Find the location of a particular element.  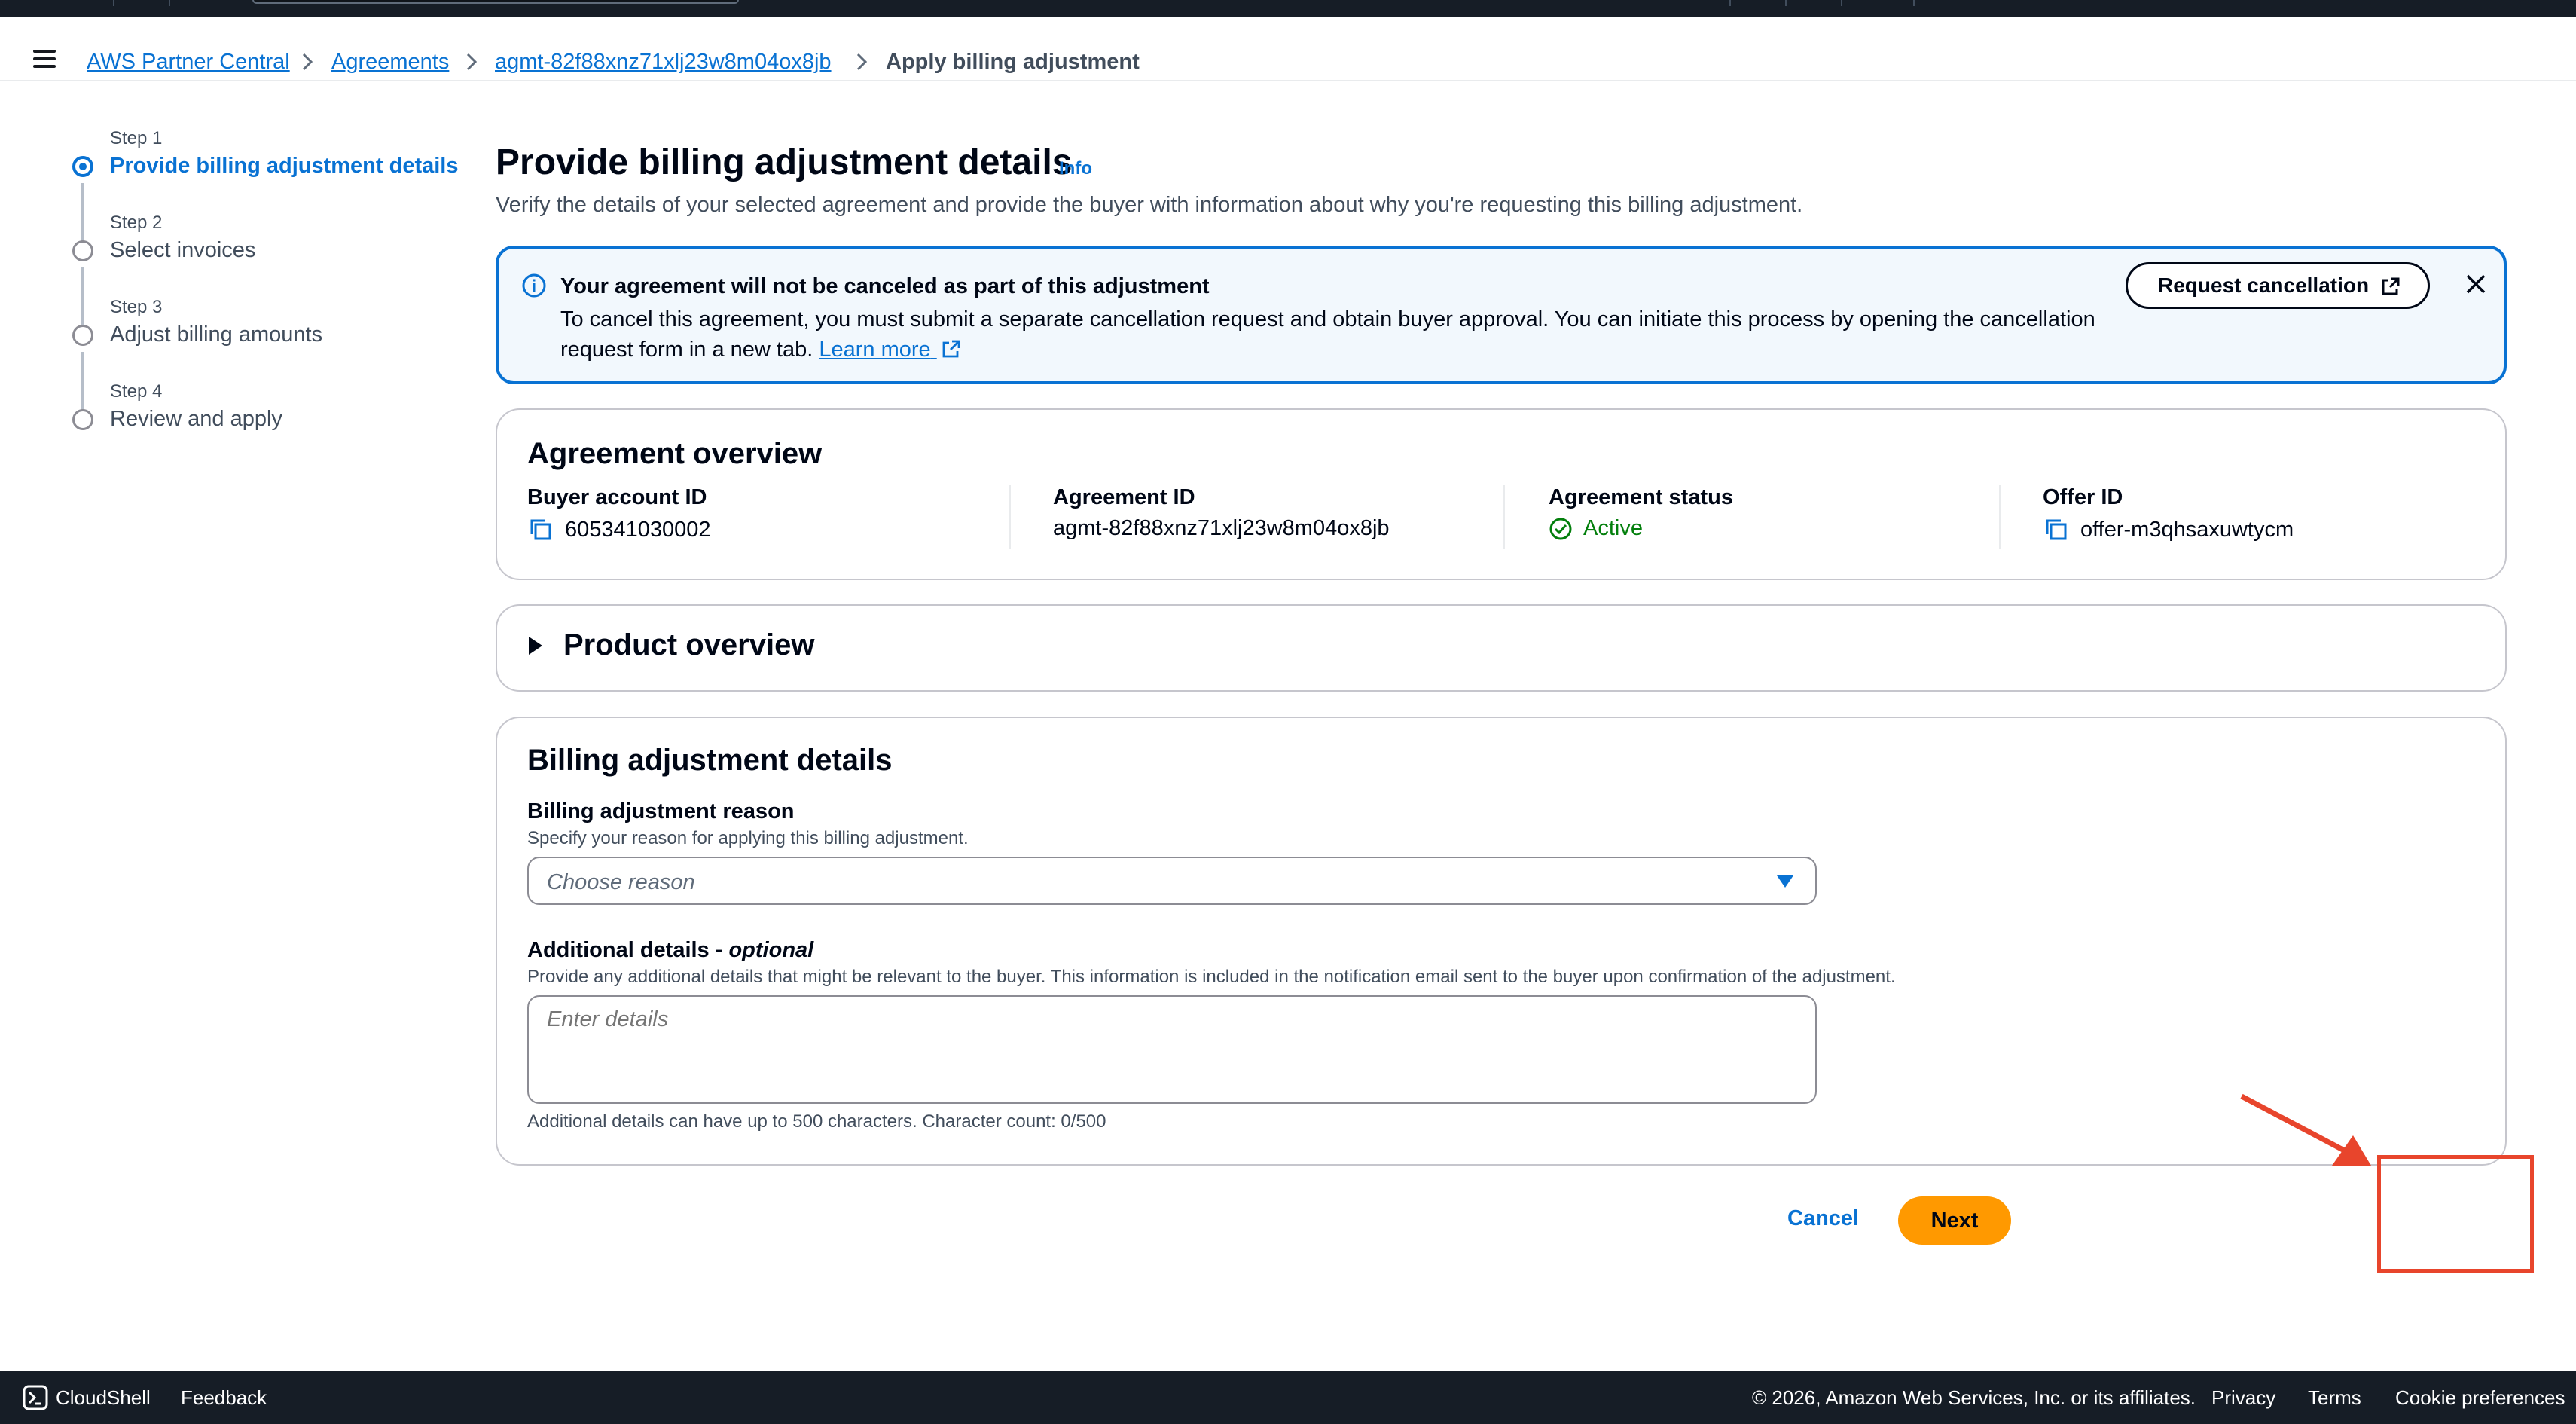

step-title: Review and apply is located at coordinates (196, 419).